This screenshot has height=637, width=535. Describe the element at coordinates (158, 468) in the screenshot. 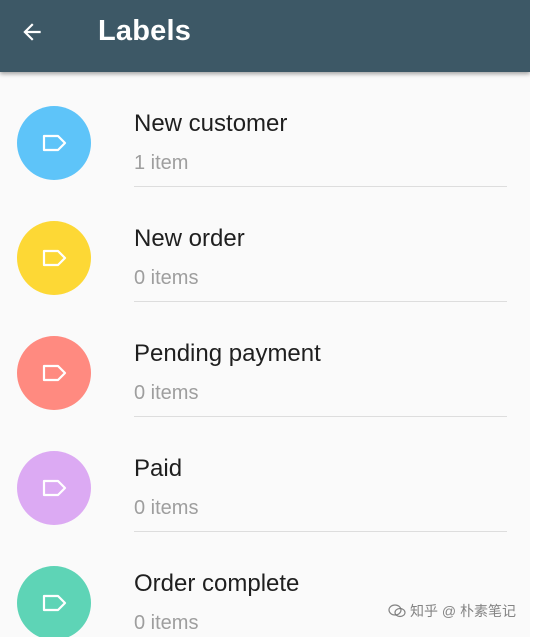

I see `label-name: Paid` at that location.